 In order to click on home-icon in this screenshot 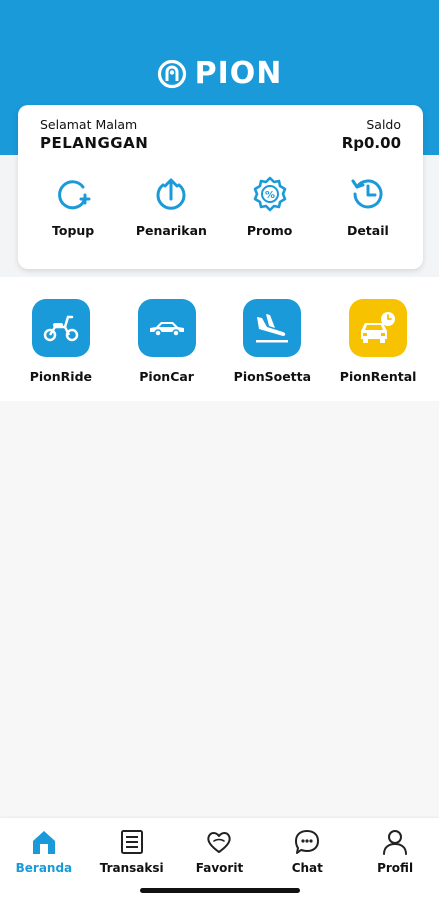, I will do `click(43, 842)`.